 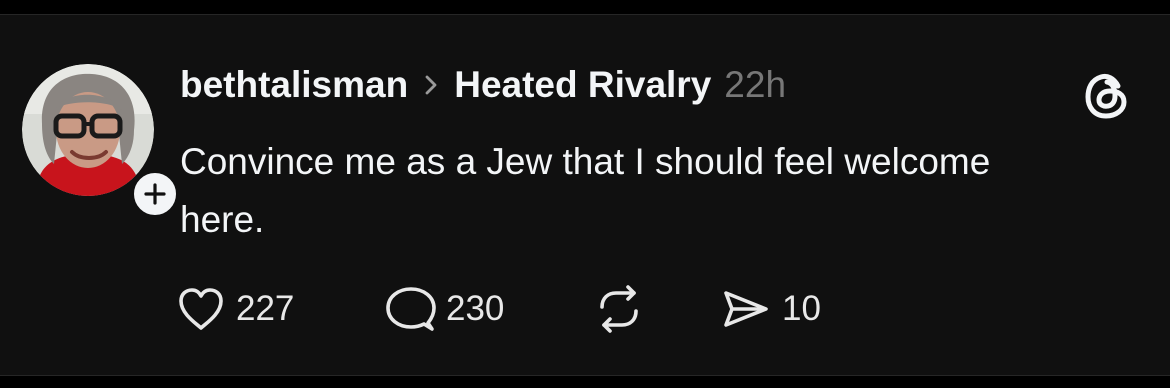 I want to click on threads-logo-icon, so click(x=1107, y=96).